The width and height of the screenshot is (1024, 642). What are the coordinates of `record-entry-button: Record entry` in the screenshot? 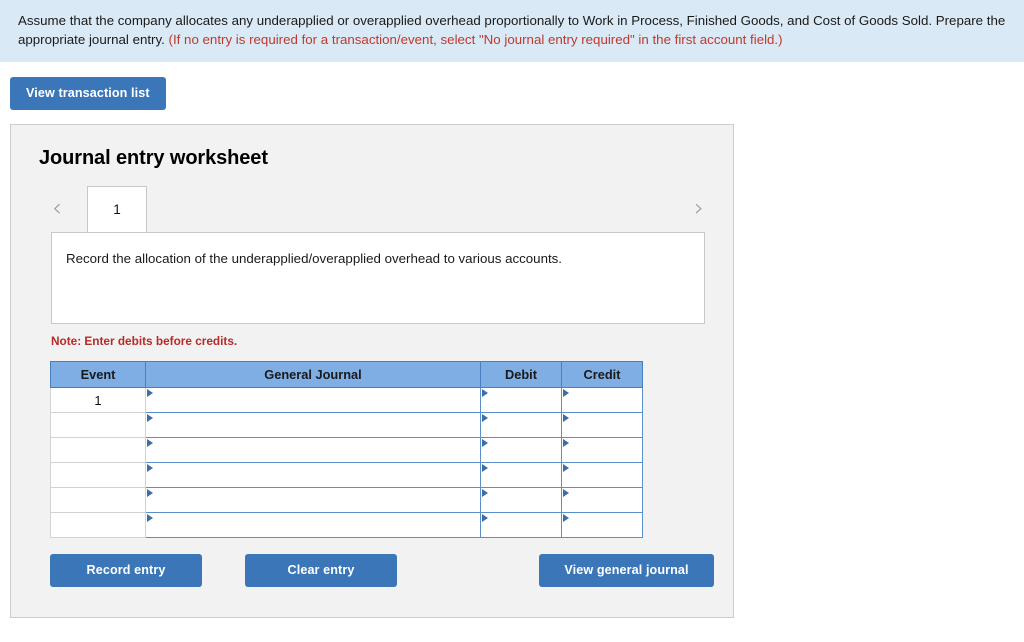 It's located at (126, 570).